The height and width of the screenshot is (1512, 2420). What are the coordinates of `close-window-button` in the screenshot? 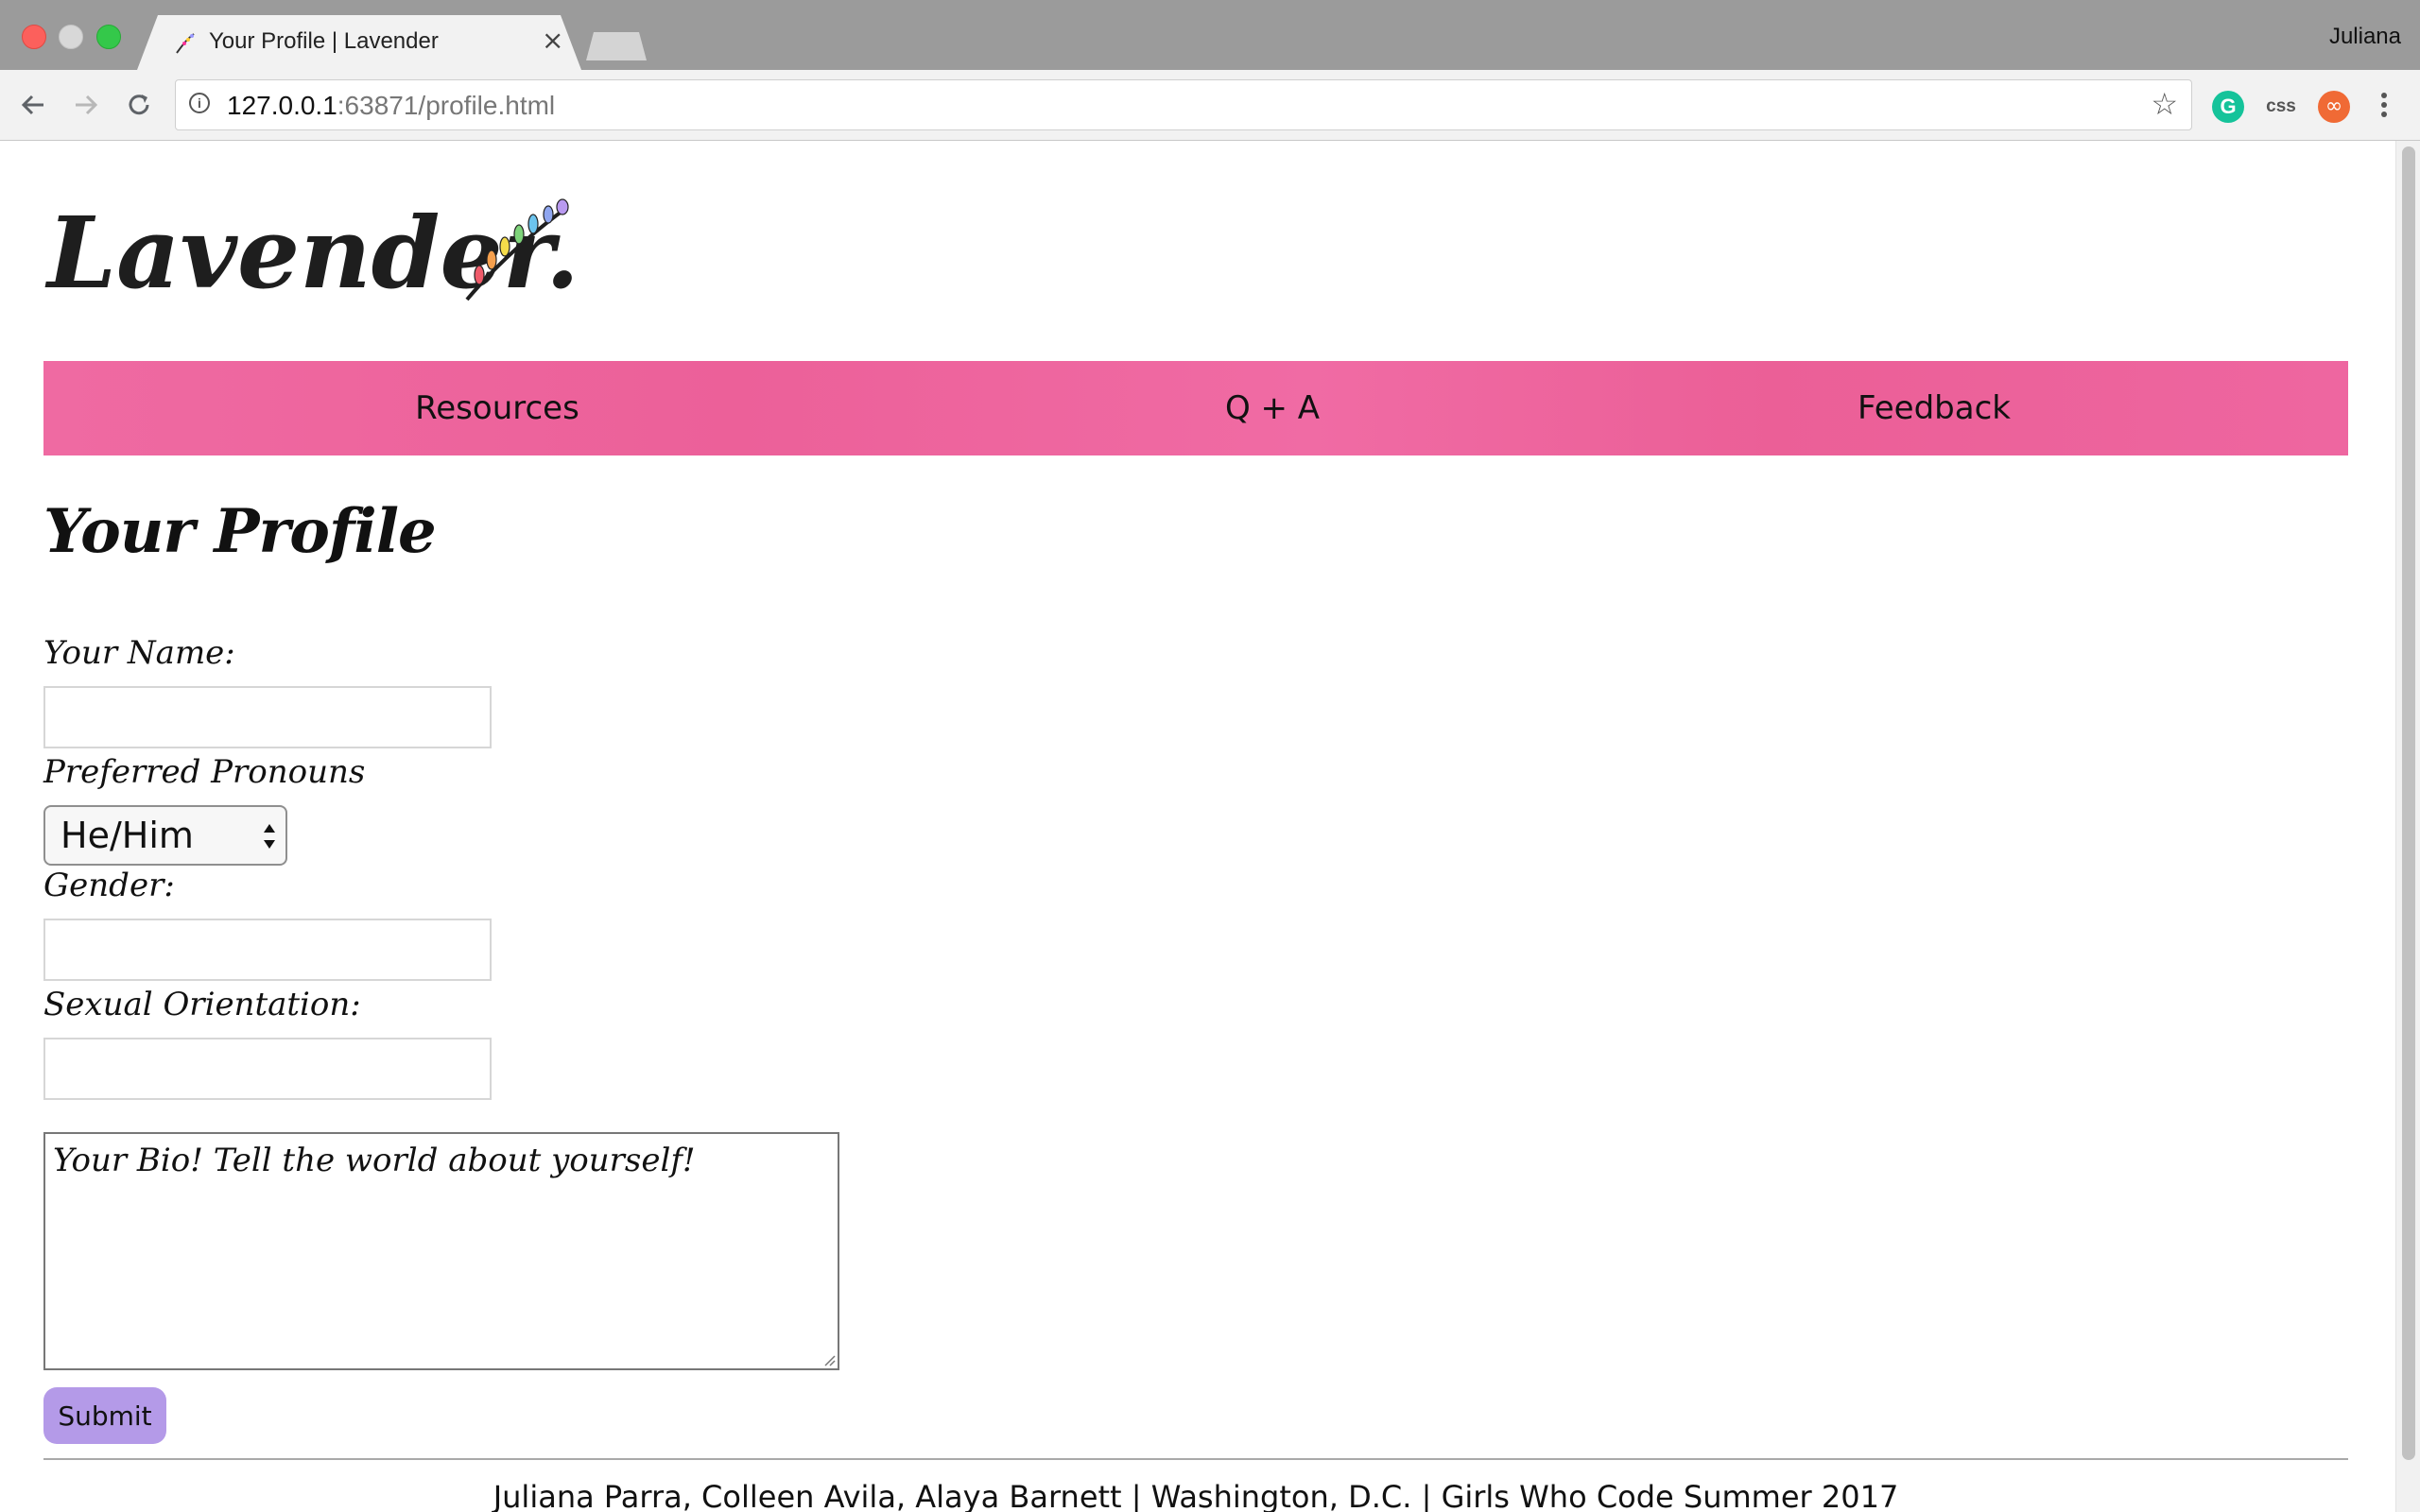 It's located at (34, 37).